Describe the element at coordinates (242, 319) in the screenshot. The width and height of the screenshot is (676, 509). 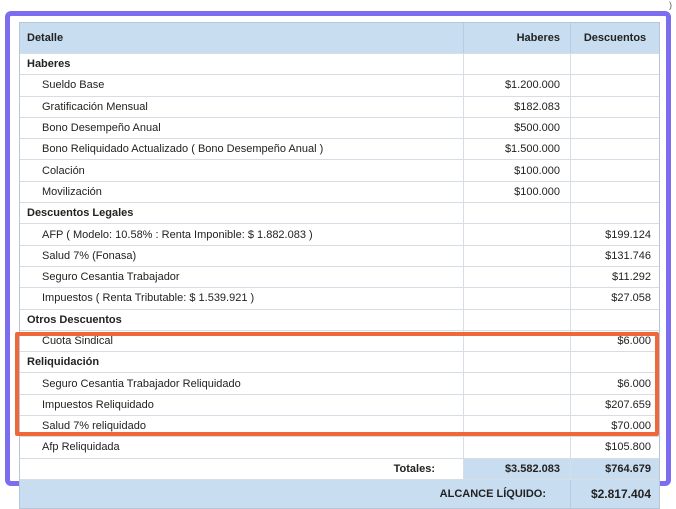
I see `section-title: Otros Descuentos` at that location.